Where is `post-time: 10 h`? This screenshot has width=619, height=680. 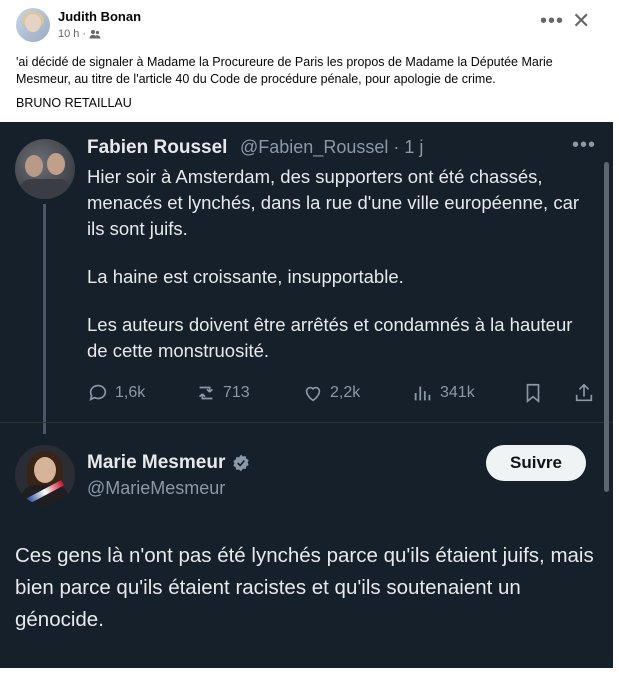
post-time: 10 h is located at coordinates (68, 34).